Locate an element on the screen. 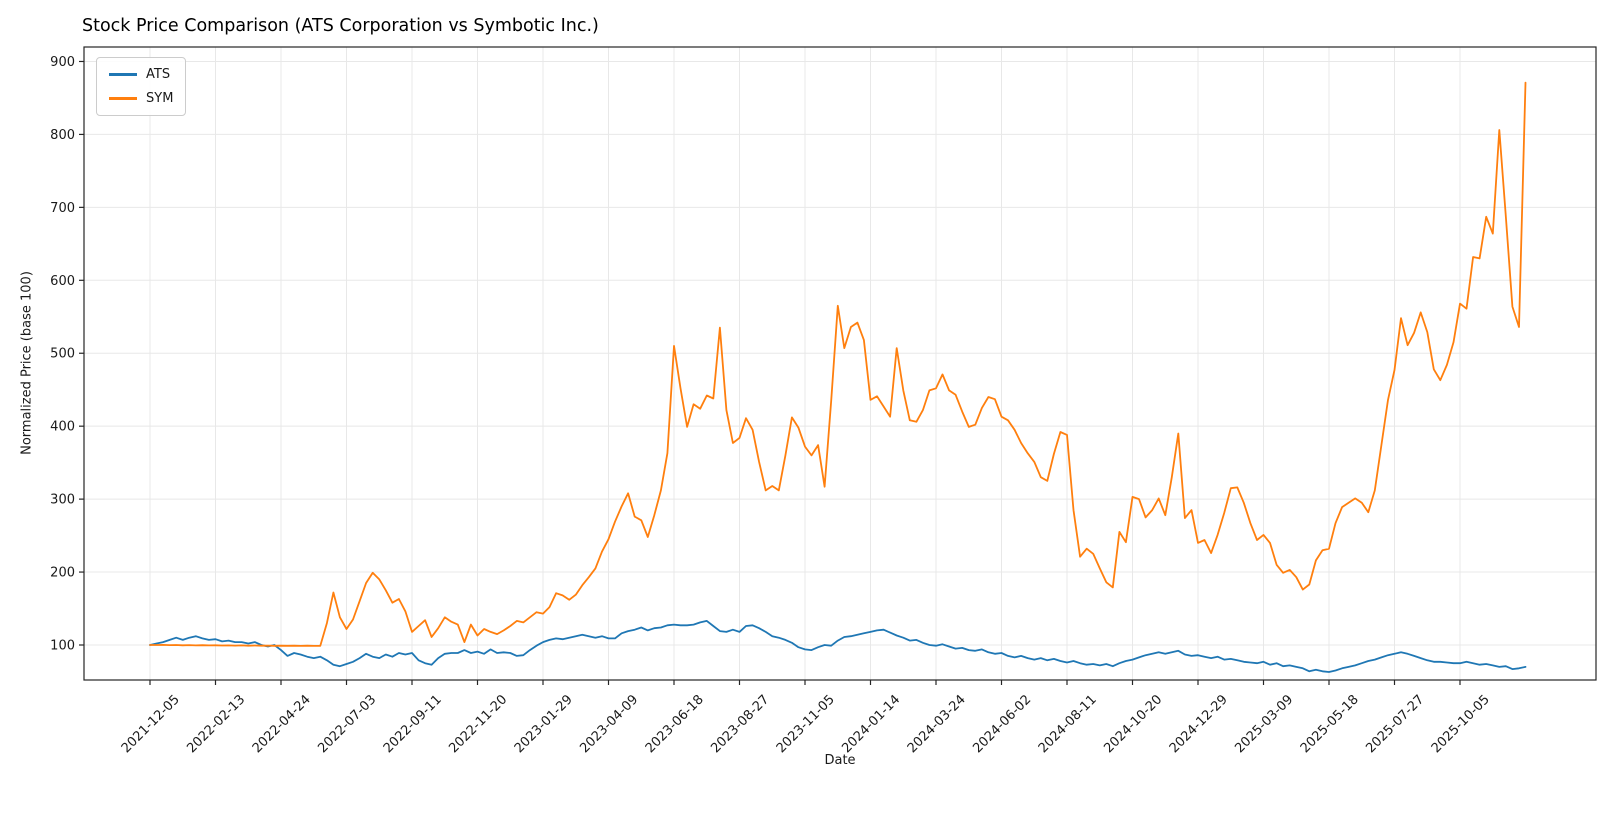 Image resolution: width=1620 pixels, height=819 pixels. legend-item-ats: ATS is located at coordinates (141, 74).